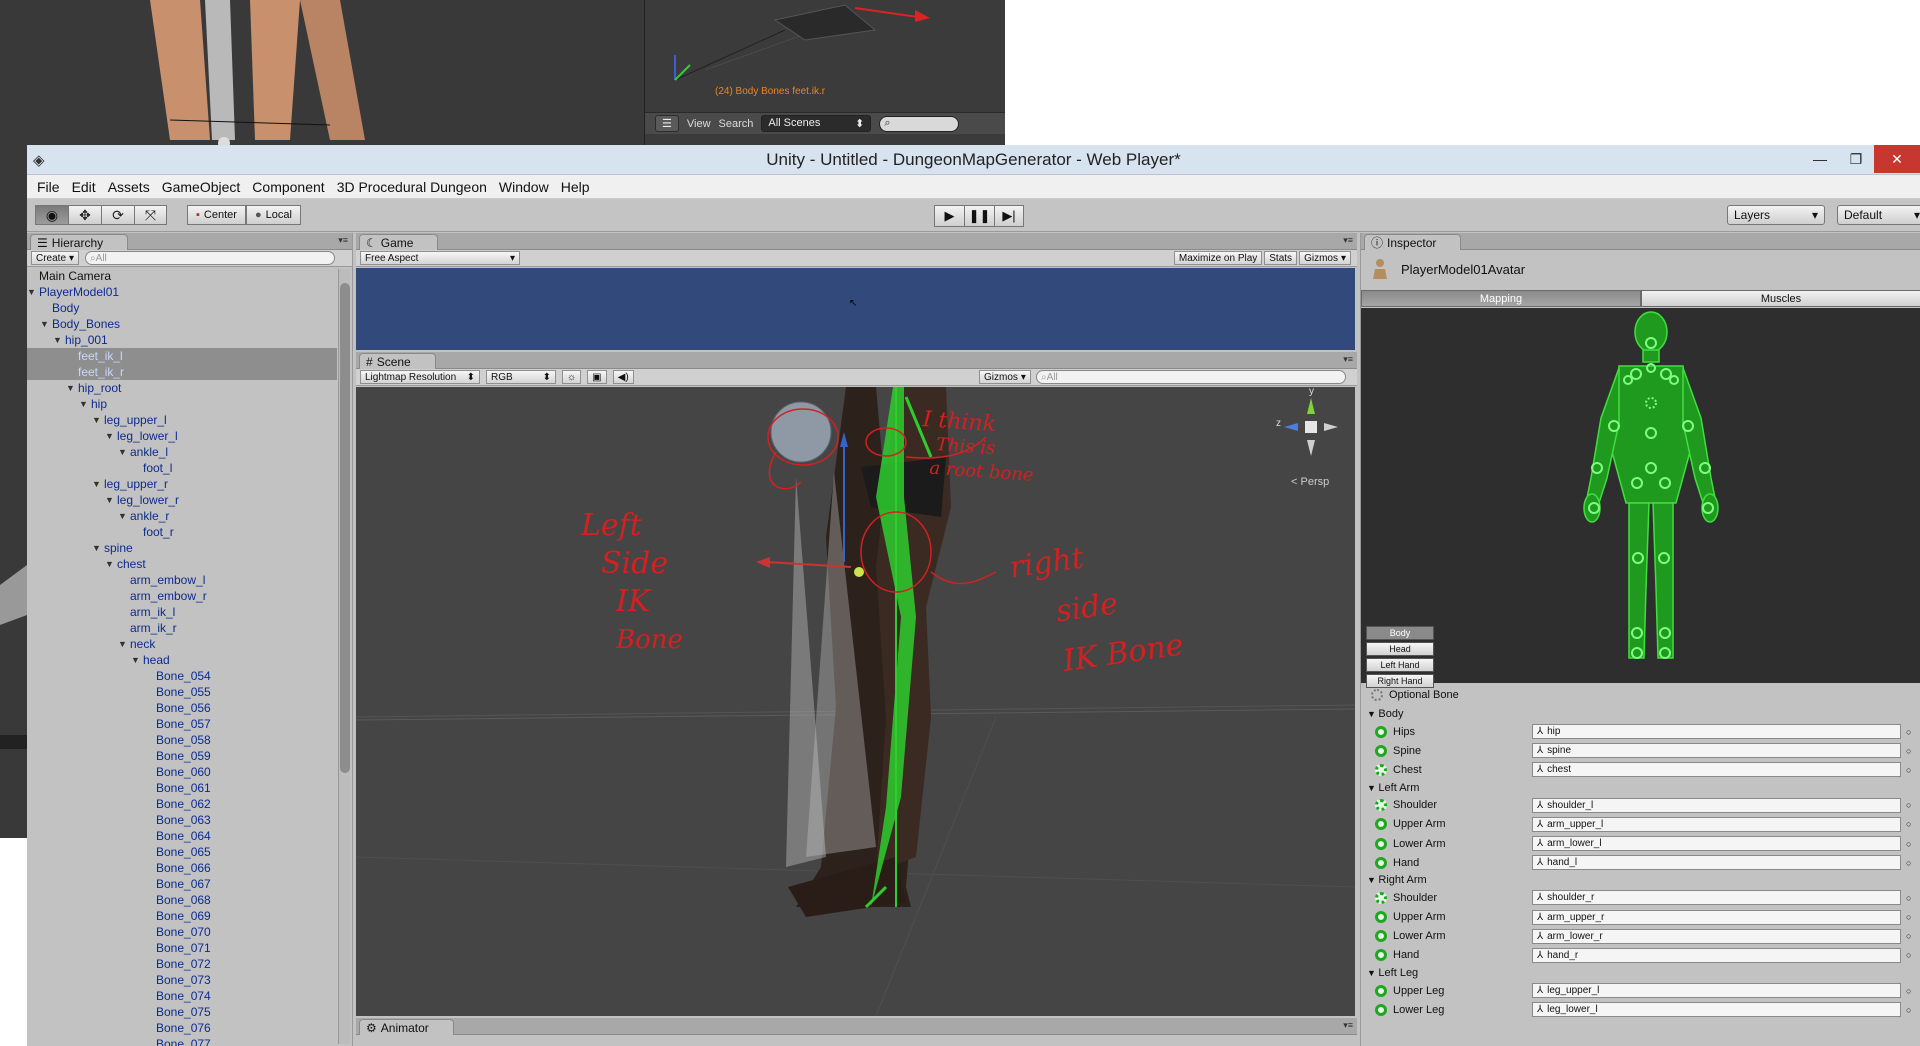 The image size is (1920, 1046). Describe the element at coordinates (182, 772) in the screenshot. I see `hierarchy-item: Bone_060` at that location.